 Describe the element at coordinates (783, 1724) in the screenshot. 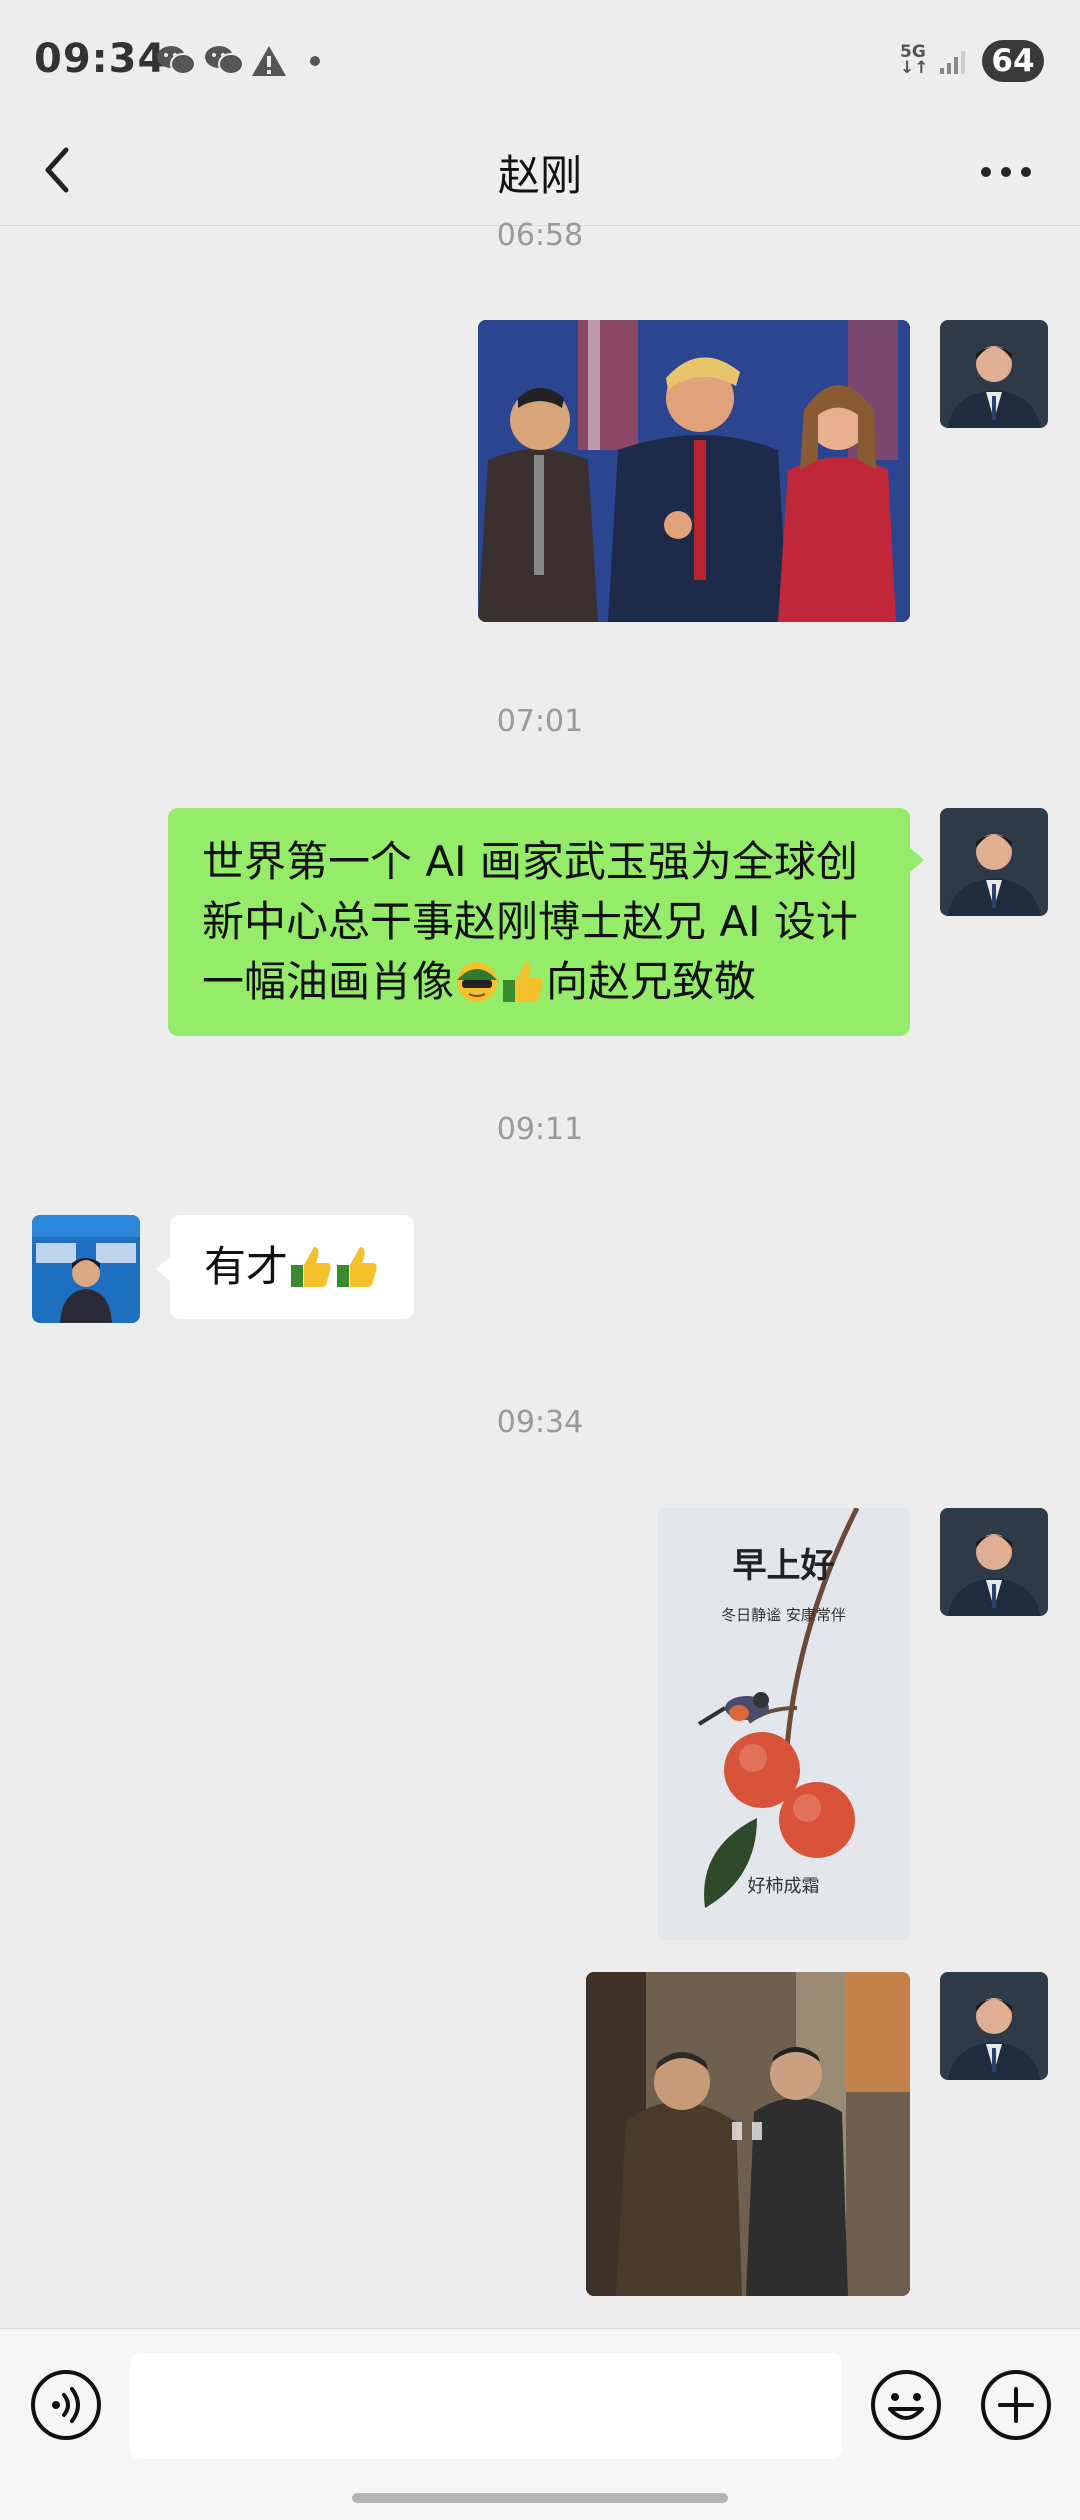

I see `greeting-card-image: 早上好 冬日静谧 安康常伴 好柿成霜` at that location.